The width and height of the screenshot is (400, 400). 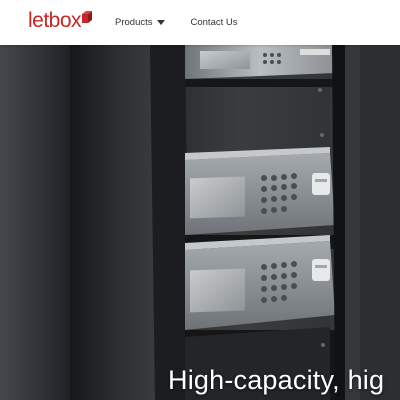 What do you see at coordinates (55, 20) in the screenshot?
I see `brand-name: letbox` at bounding box center [55, 20].